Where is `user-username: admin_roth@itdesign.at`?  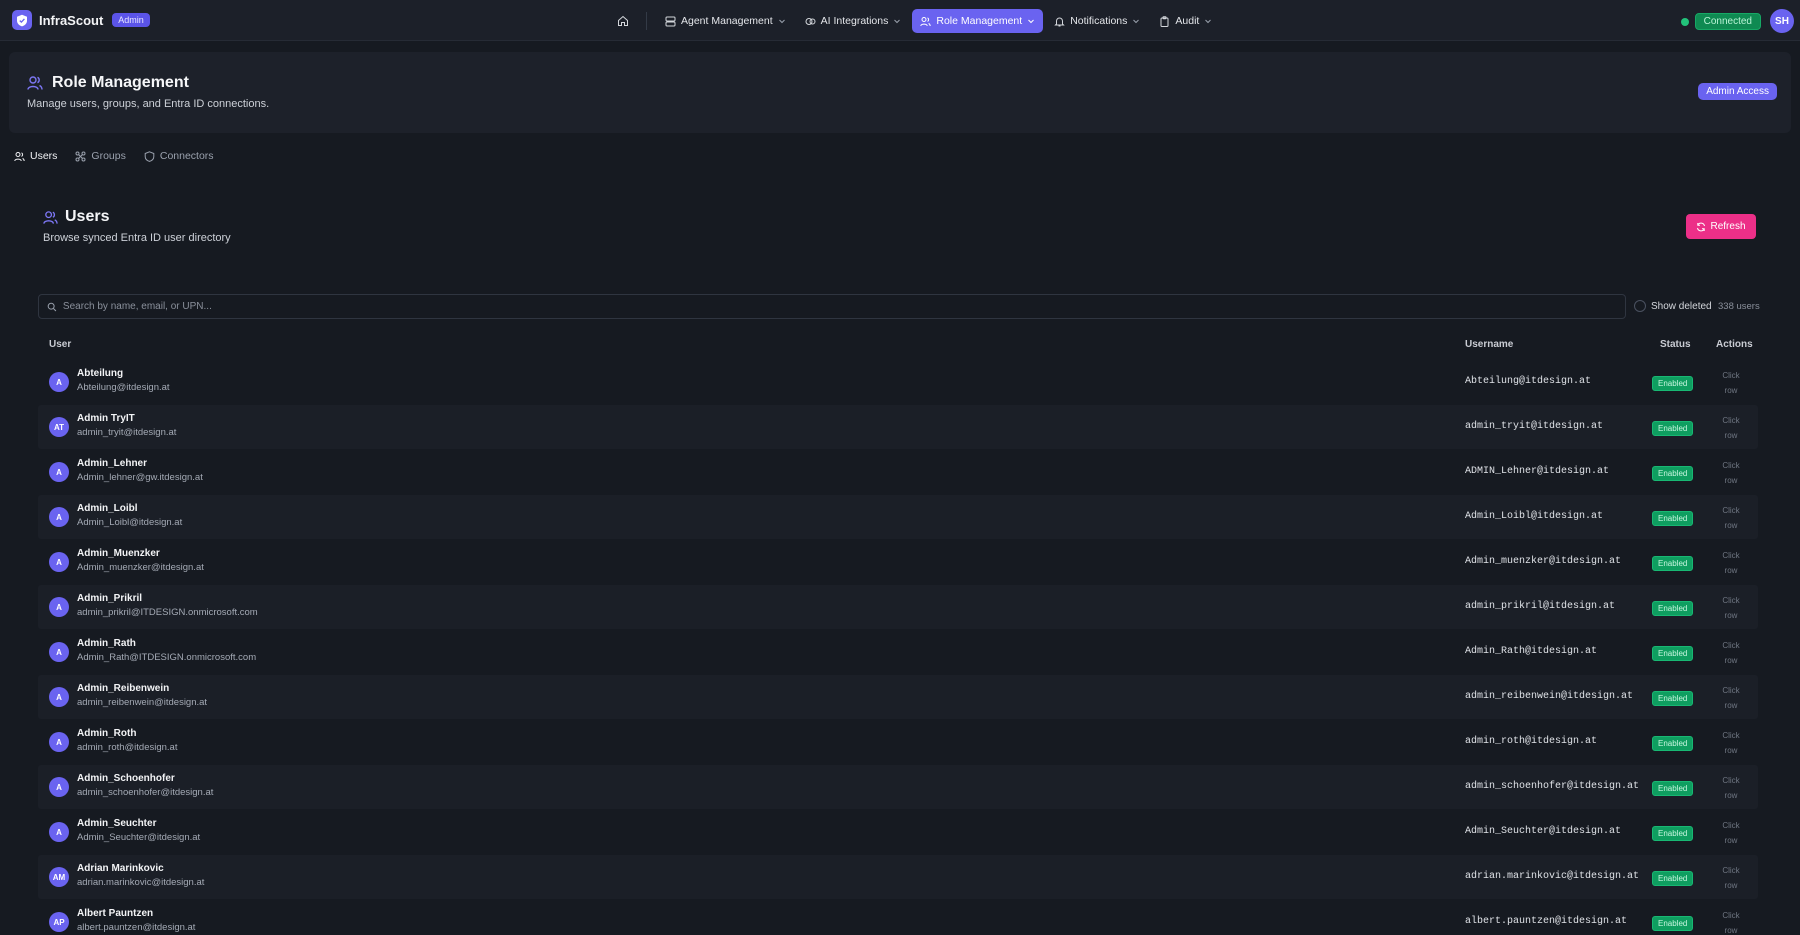
user-username: admin_roth@itdesign.at is located at coordinates (1531, 741).